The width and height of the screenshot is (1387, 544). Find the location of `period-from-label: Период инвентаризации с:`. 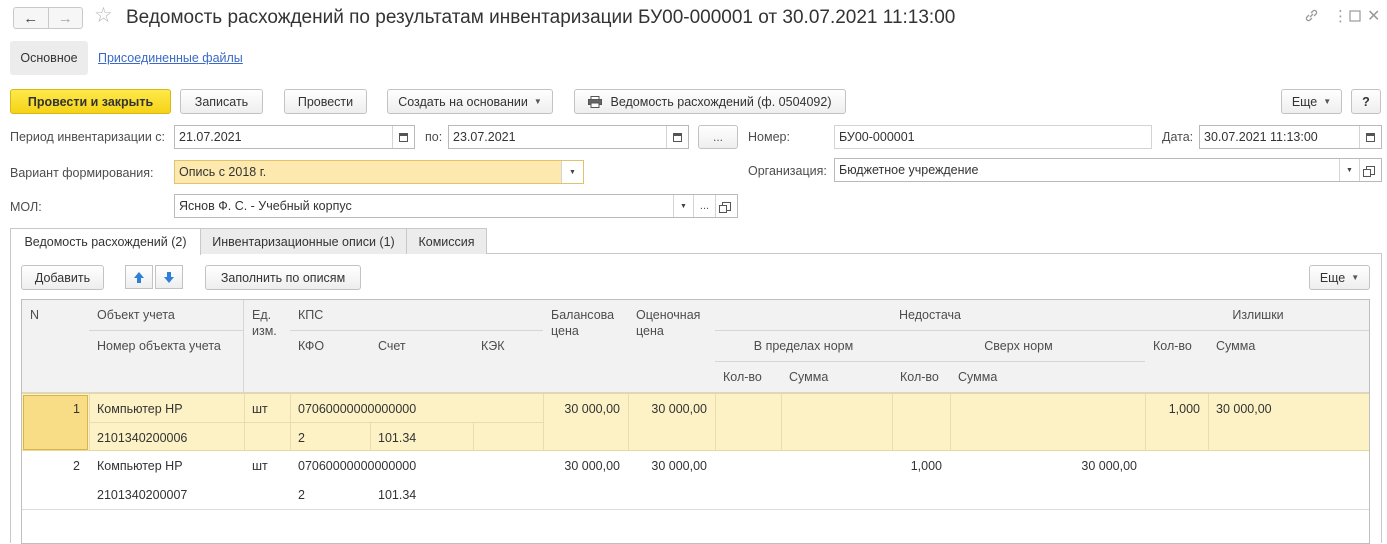

period-from-label: Период инвентаризации с: is located at coordinates (88, 137).